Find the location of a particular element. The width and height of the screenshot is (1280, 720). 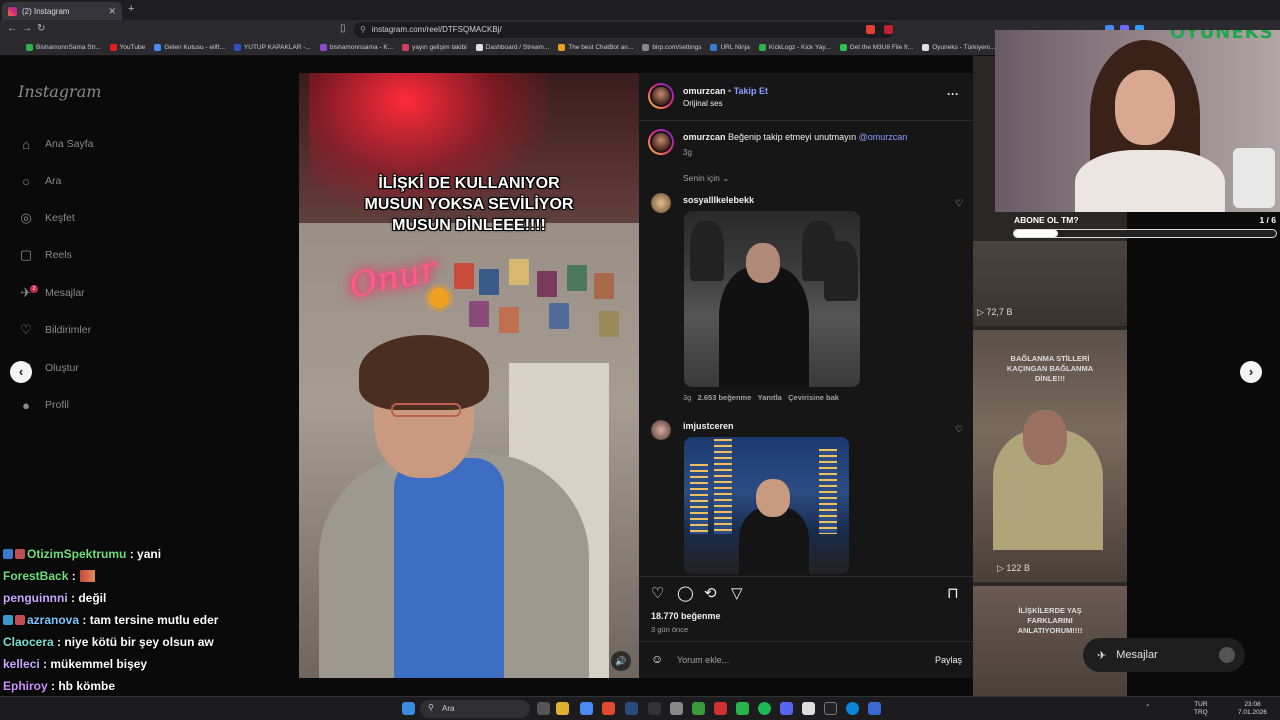

task-view-icon is located at coordinates (543, 708).